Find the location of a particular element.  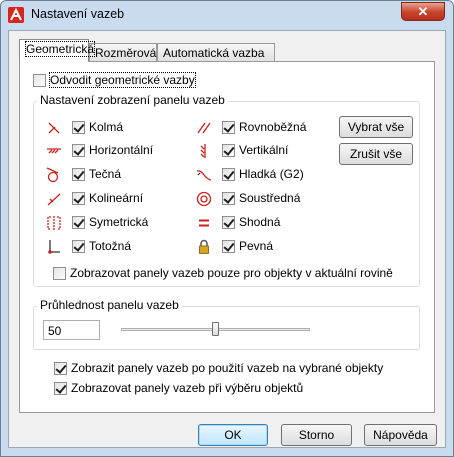

checkbox-equal is located at coordinates (228, 222).